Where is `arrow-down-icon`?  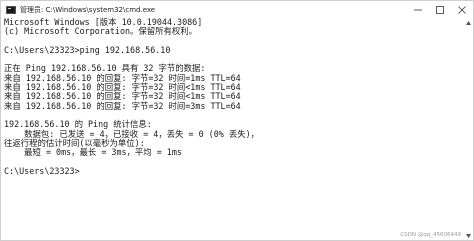 arrow-down-icon is located at coordinates (468, 235).